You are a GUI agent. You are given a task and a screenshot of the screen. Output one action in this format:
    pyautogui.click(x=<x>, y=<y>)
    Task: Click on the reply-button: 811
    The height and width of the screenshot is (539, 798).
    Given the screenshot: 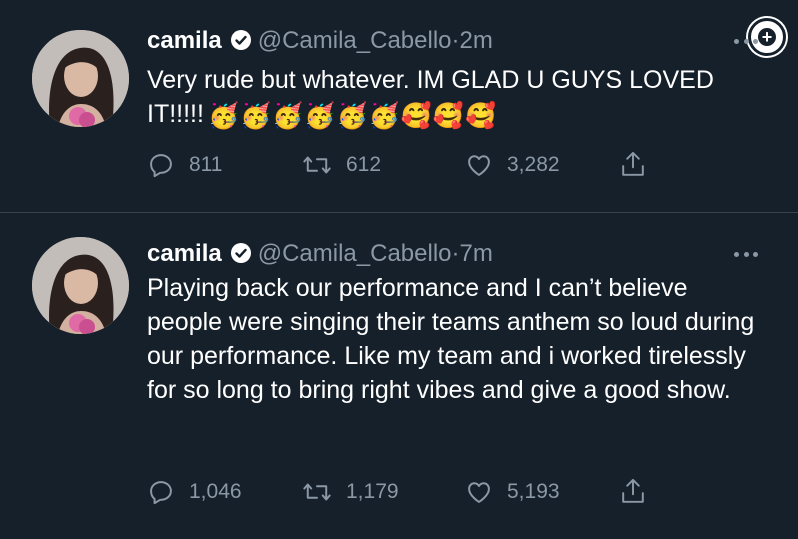 What is the action you would take?
    pyautogui.click(x=184, y=165)
    